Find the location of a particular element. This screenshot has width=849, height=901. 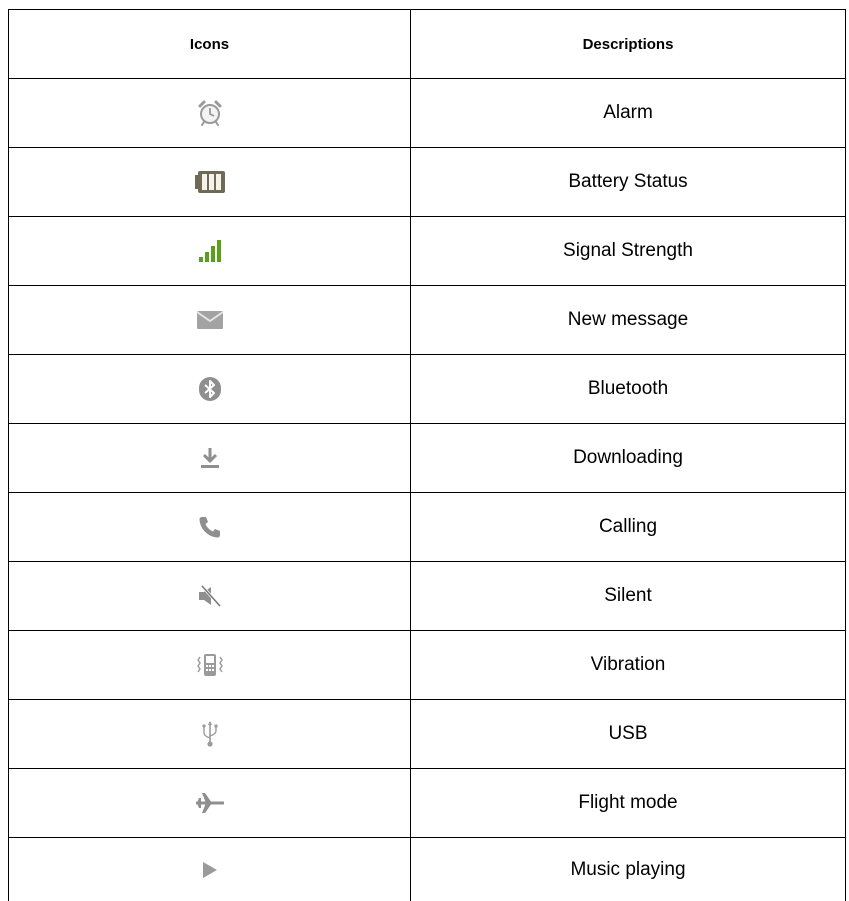

signal-strength-icon is located at coordinates (210, 251).